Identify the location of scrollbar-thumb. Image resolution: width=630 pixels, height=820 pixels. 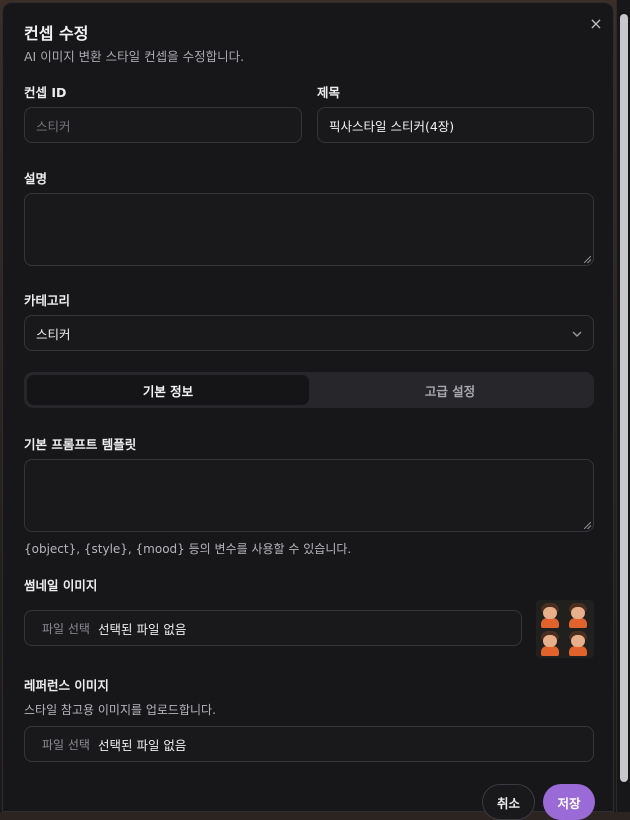
(624, 398).